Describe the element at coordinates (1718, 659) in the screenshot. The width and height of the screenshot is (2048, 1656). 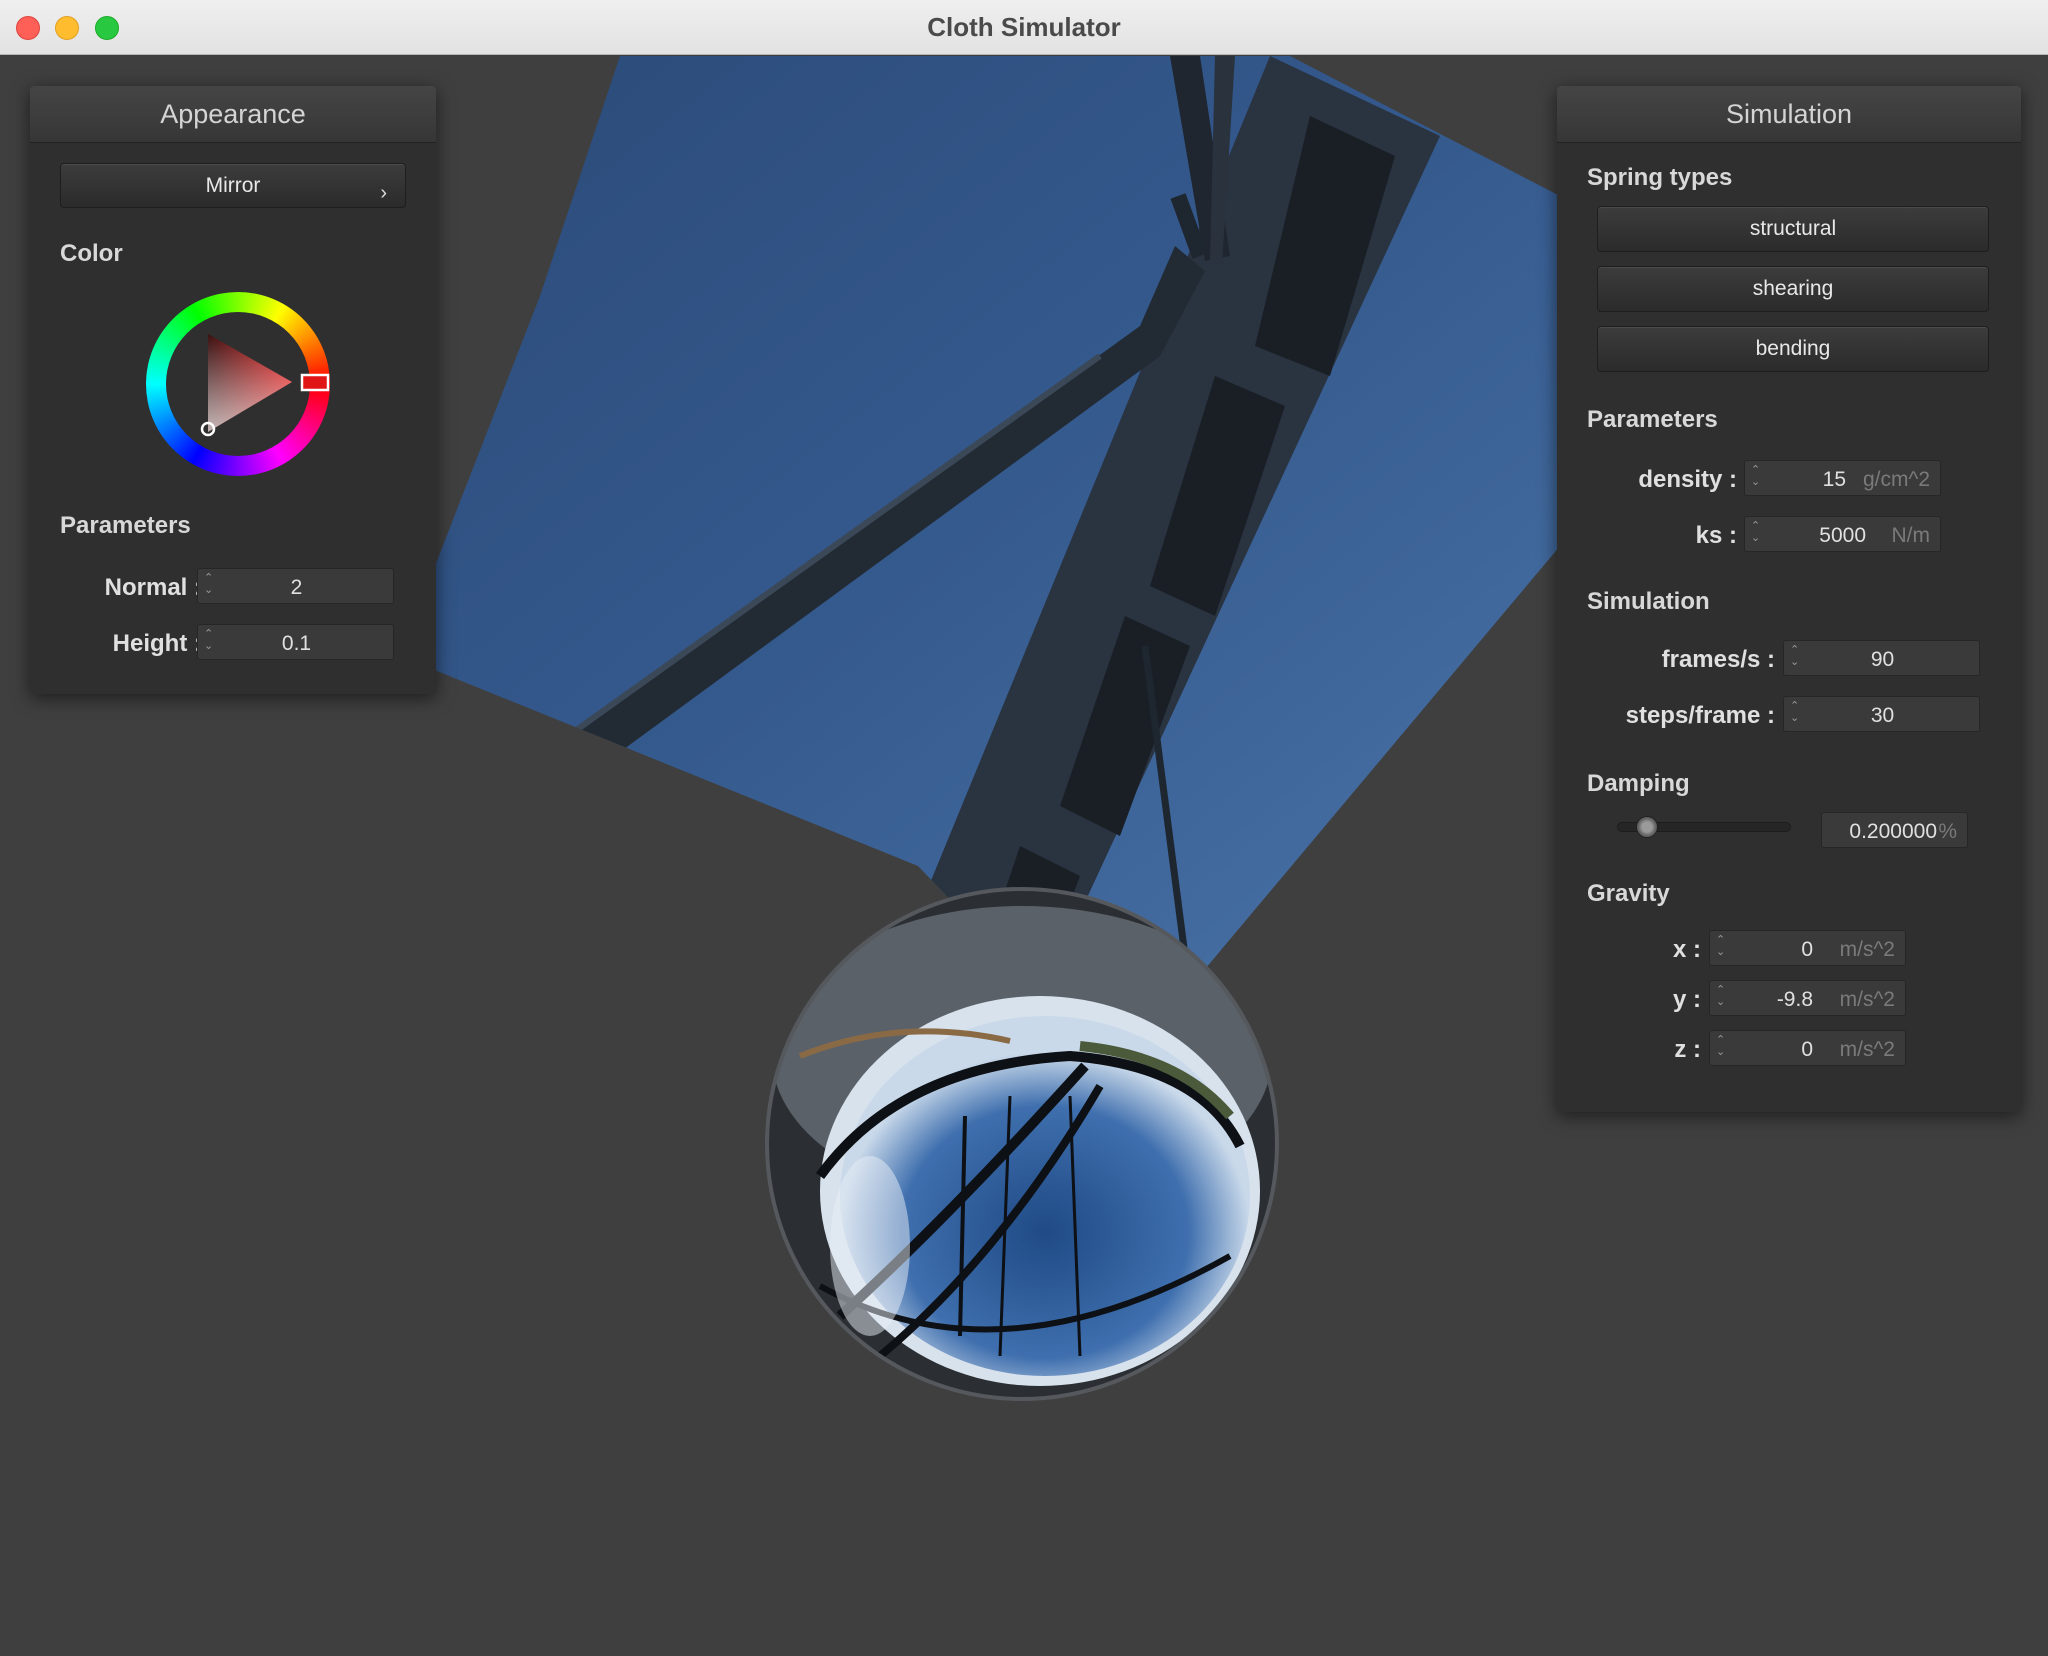
I see `fps-label: frames/s :` at that location.